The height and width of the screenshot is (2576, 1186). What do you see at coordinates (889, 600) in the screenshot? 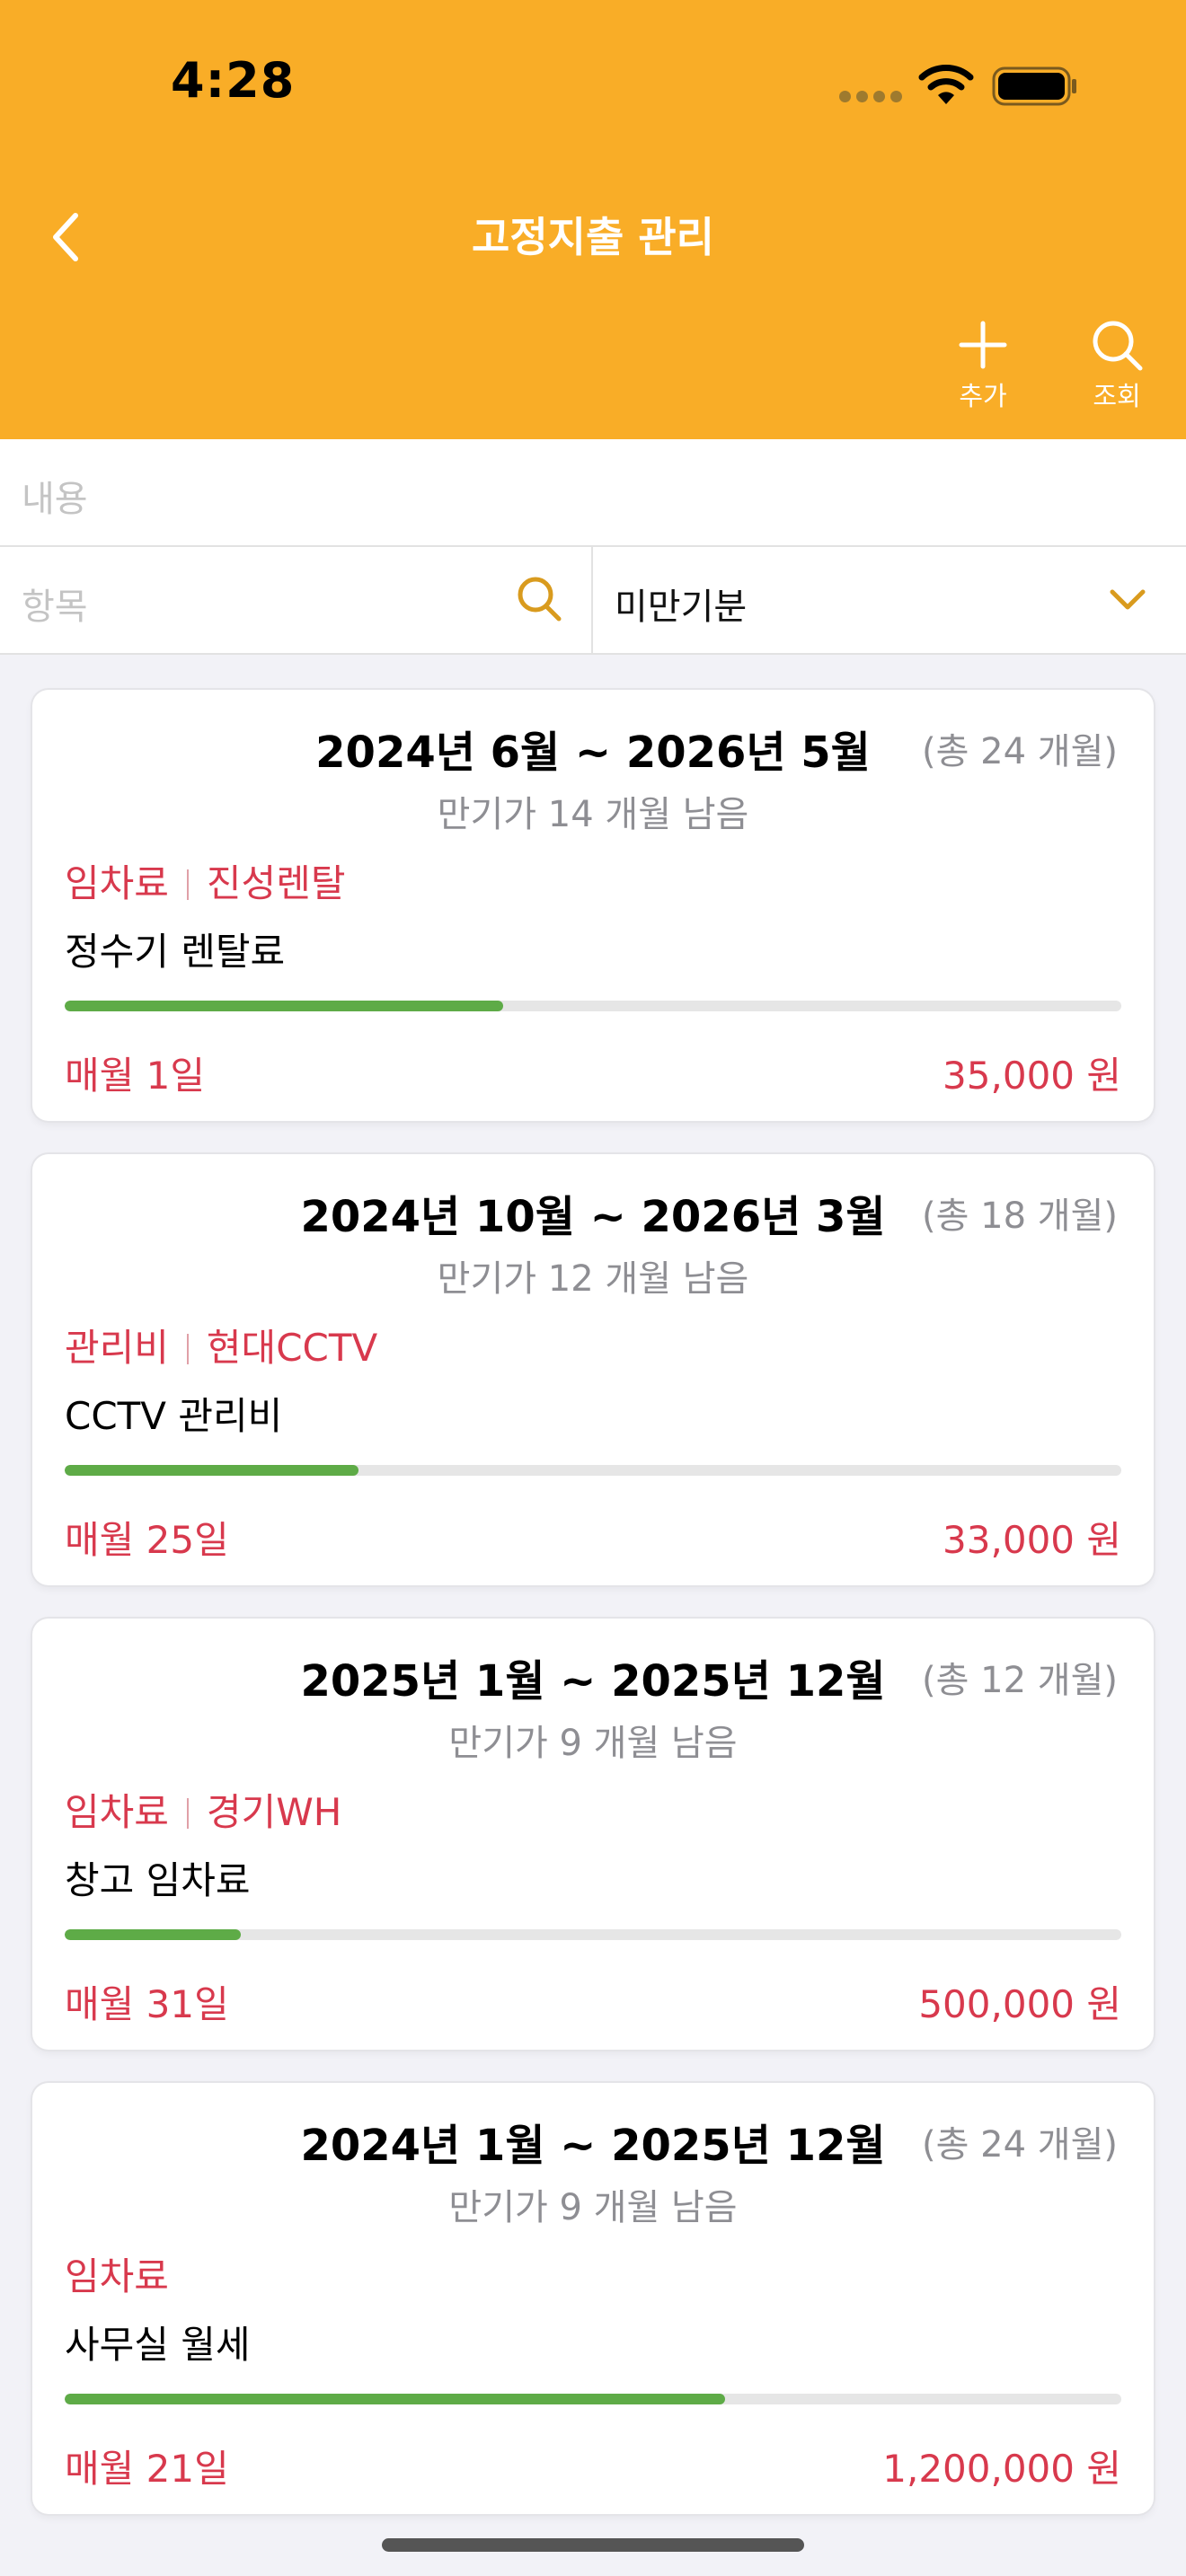
I see `period-dropdown: 미만기분` at bounding box center [889, 600].